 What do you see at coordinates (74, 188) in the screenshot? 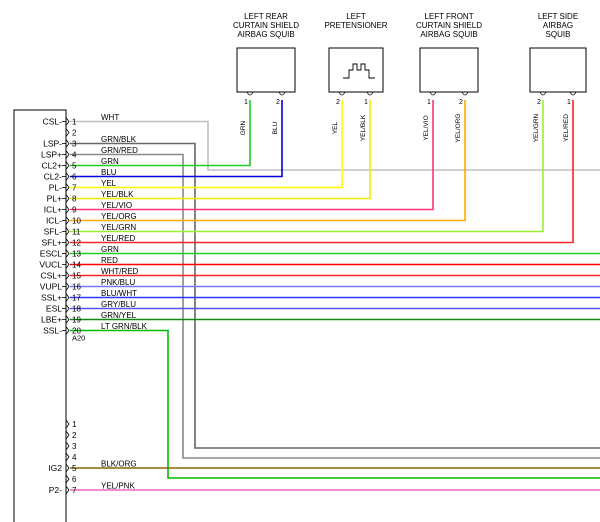
I see `pin-number: 7` at bounding box center [74, 188].